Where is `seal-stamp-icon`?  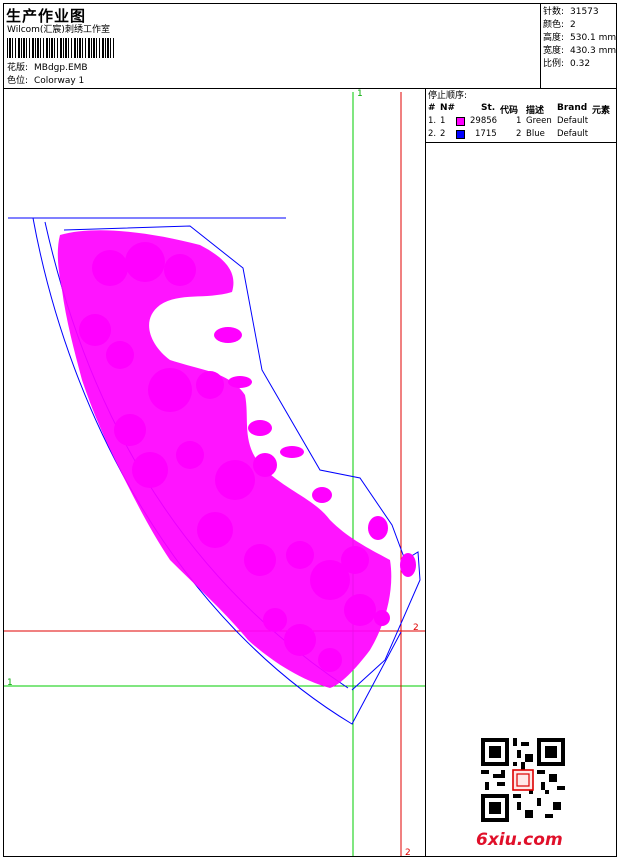
seal-stamp-icon is located at coordinates (523, 780).